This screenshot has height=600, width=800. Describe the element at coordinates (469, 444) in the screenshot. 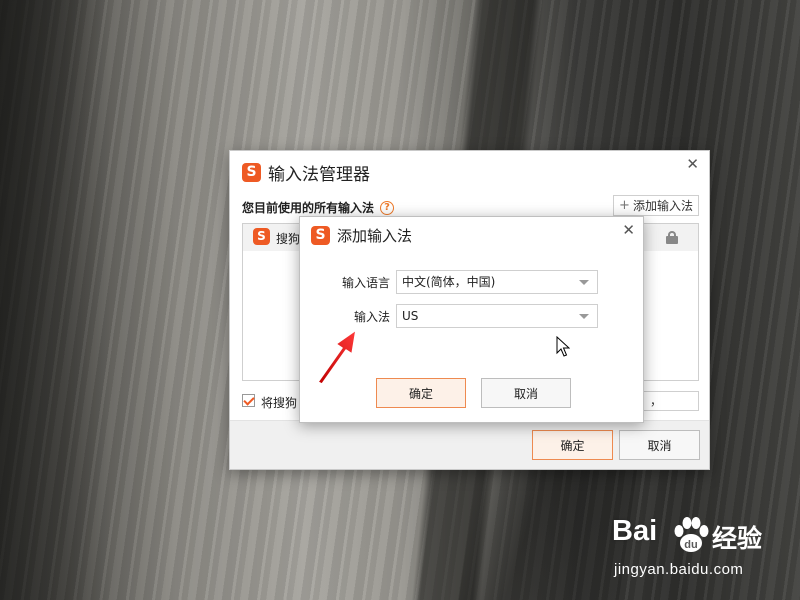

I see `manager-footer: 确定 取消` at that location.